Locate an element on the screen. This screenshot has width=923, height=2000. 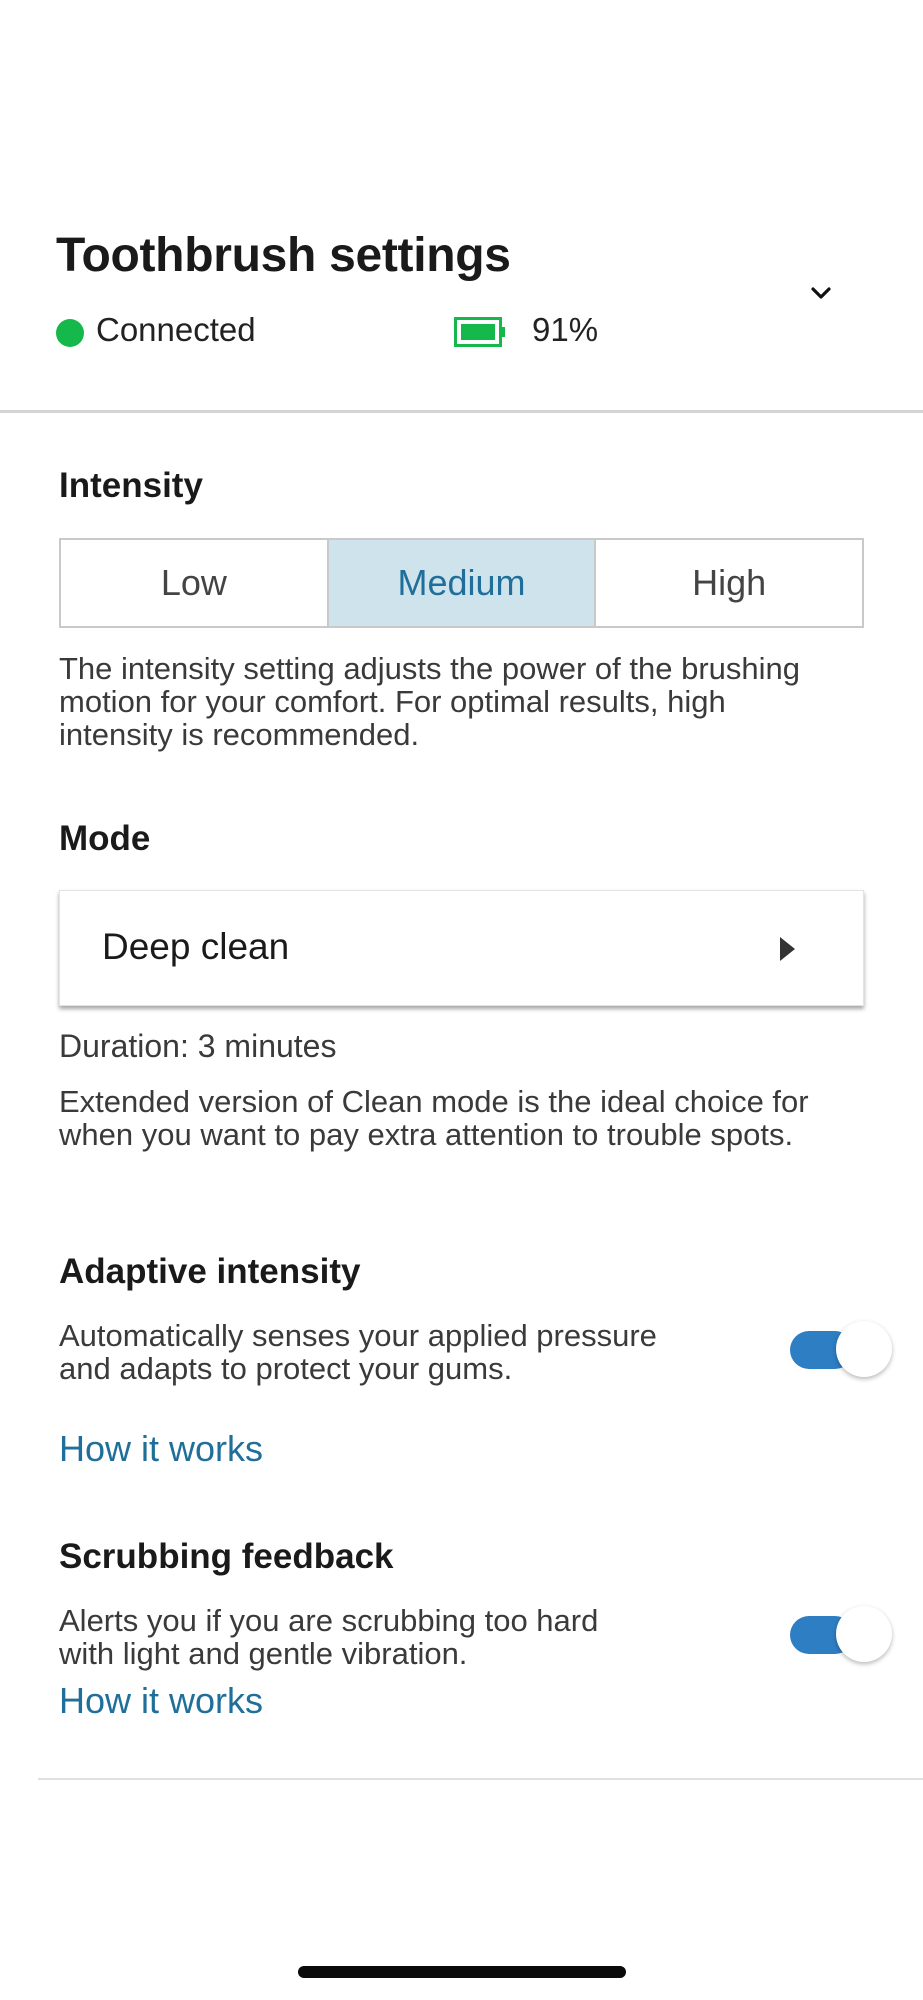
battery-icon is located at coordinates (479, 332).